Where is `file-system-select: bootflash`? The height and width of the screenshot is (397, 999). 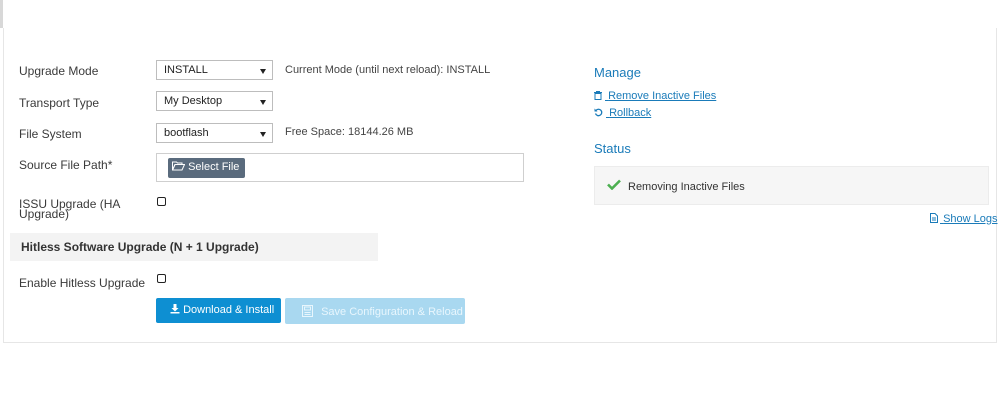 file-system-select: bootflash is located at coordinates (214, 133).